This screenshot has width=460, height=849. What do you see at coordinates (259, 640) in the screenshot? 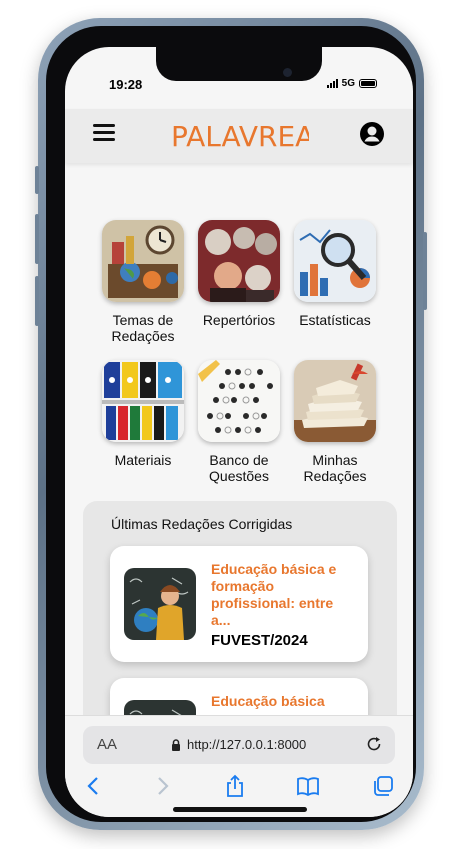
I see `essay-exam: FUVEST/2024` at bounding box center [259, 640].